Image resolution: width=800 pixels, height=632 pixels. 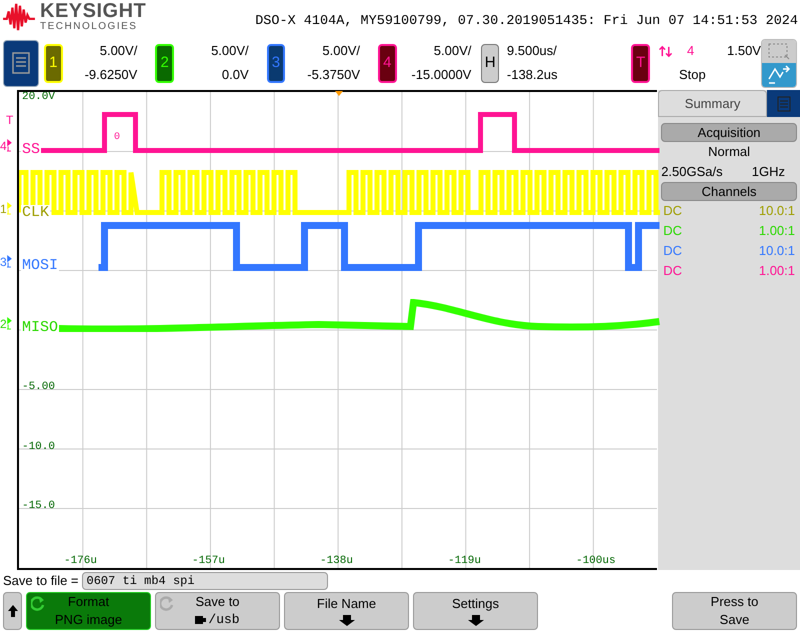 I want to click on x-axis-label: -138u, so click(x=336, y=561).